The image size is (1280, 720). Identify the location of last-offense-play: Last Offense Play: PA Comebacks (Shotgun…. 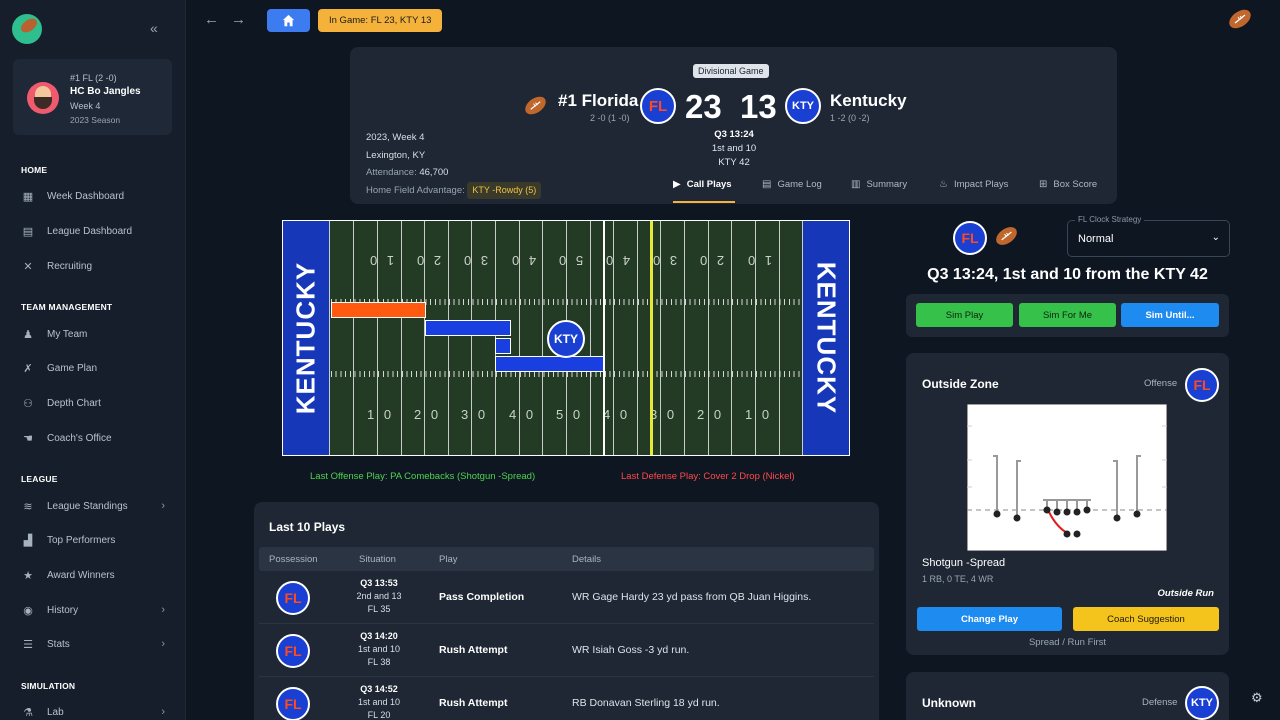
(423, 476).